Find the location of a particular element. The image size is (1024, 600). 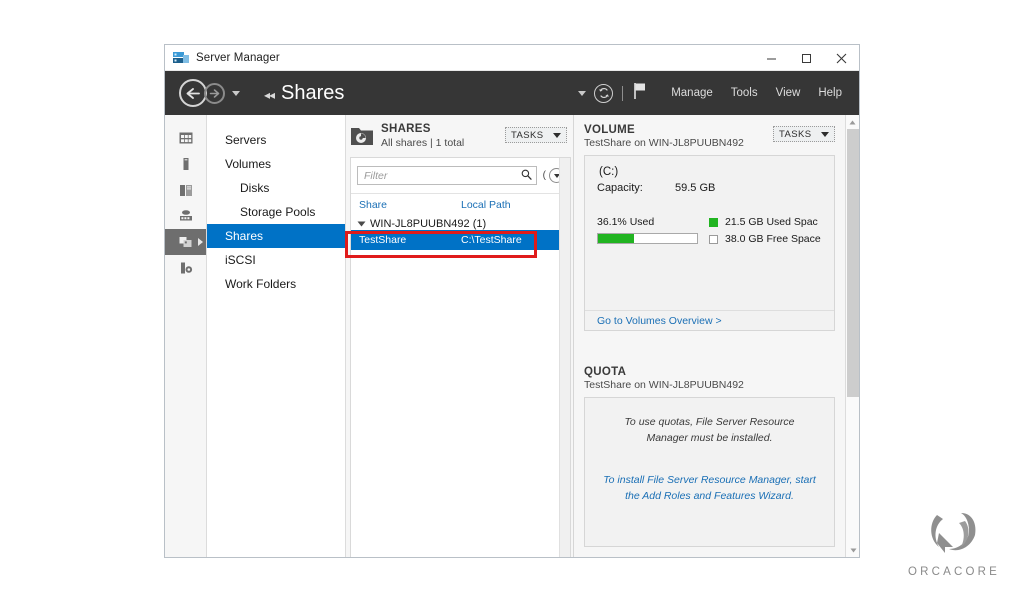

volume-usage-bar is located at coordinates (647, 238).